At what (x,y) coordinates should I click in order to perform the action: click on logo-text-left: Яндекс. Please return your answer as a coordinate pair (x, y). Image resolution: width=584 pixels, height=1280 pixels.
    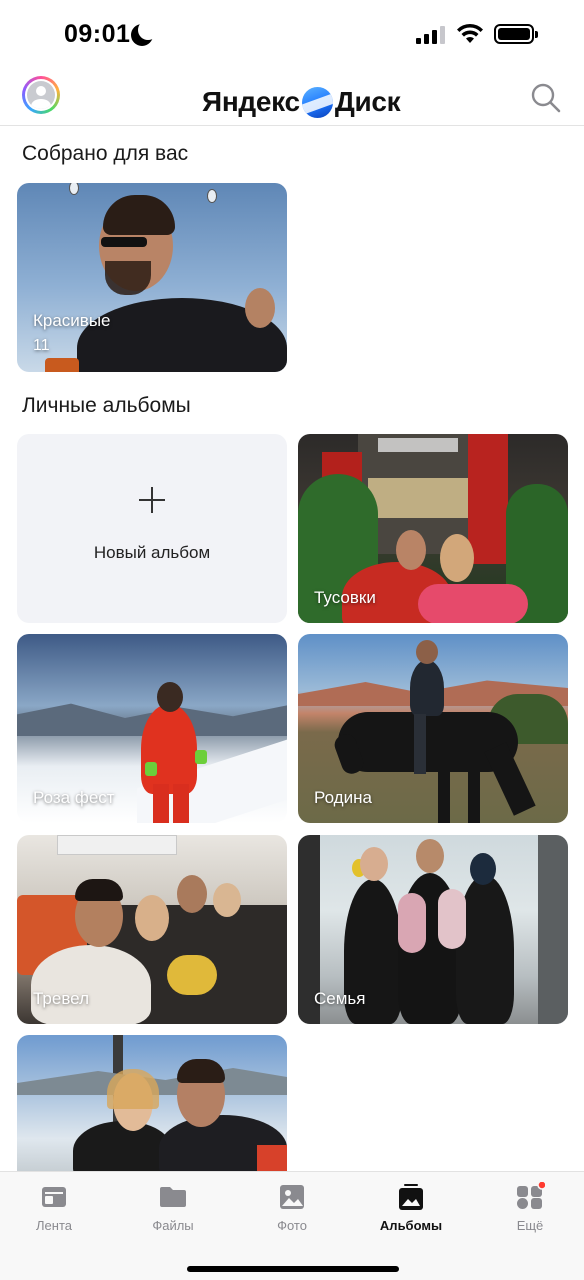
    Looking at the image, I should click on (251, 101).